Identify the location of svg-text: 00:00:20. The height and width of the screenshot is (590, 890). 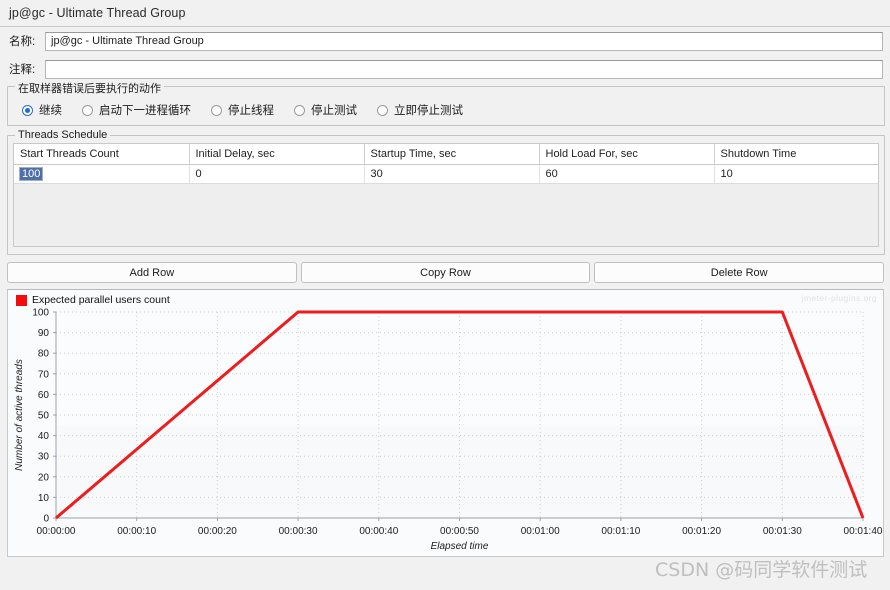
(217, 531).